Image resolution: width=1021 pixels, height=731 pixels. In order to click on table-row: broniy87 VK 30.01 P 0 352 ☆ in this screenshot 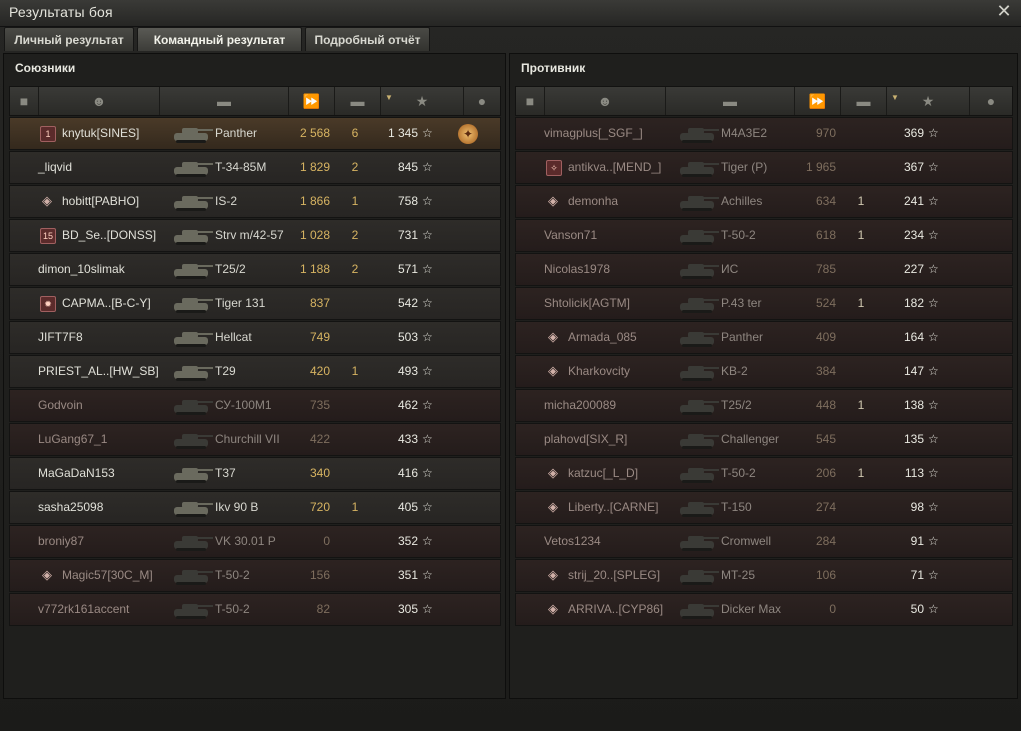, I will do `click(255, 541)`.